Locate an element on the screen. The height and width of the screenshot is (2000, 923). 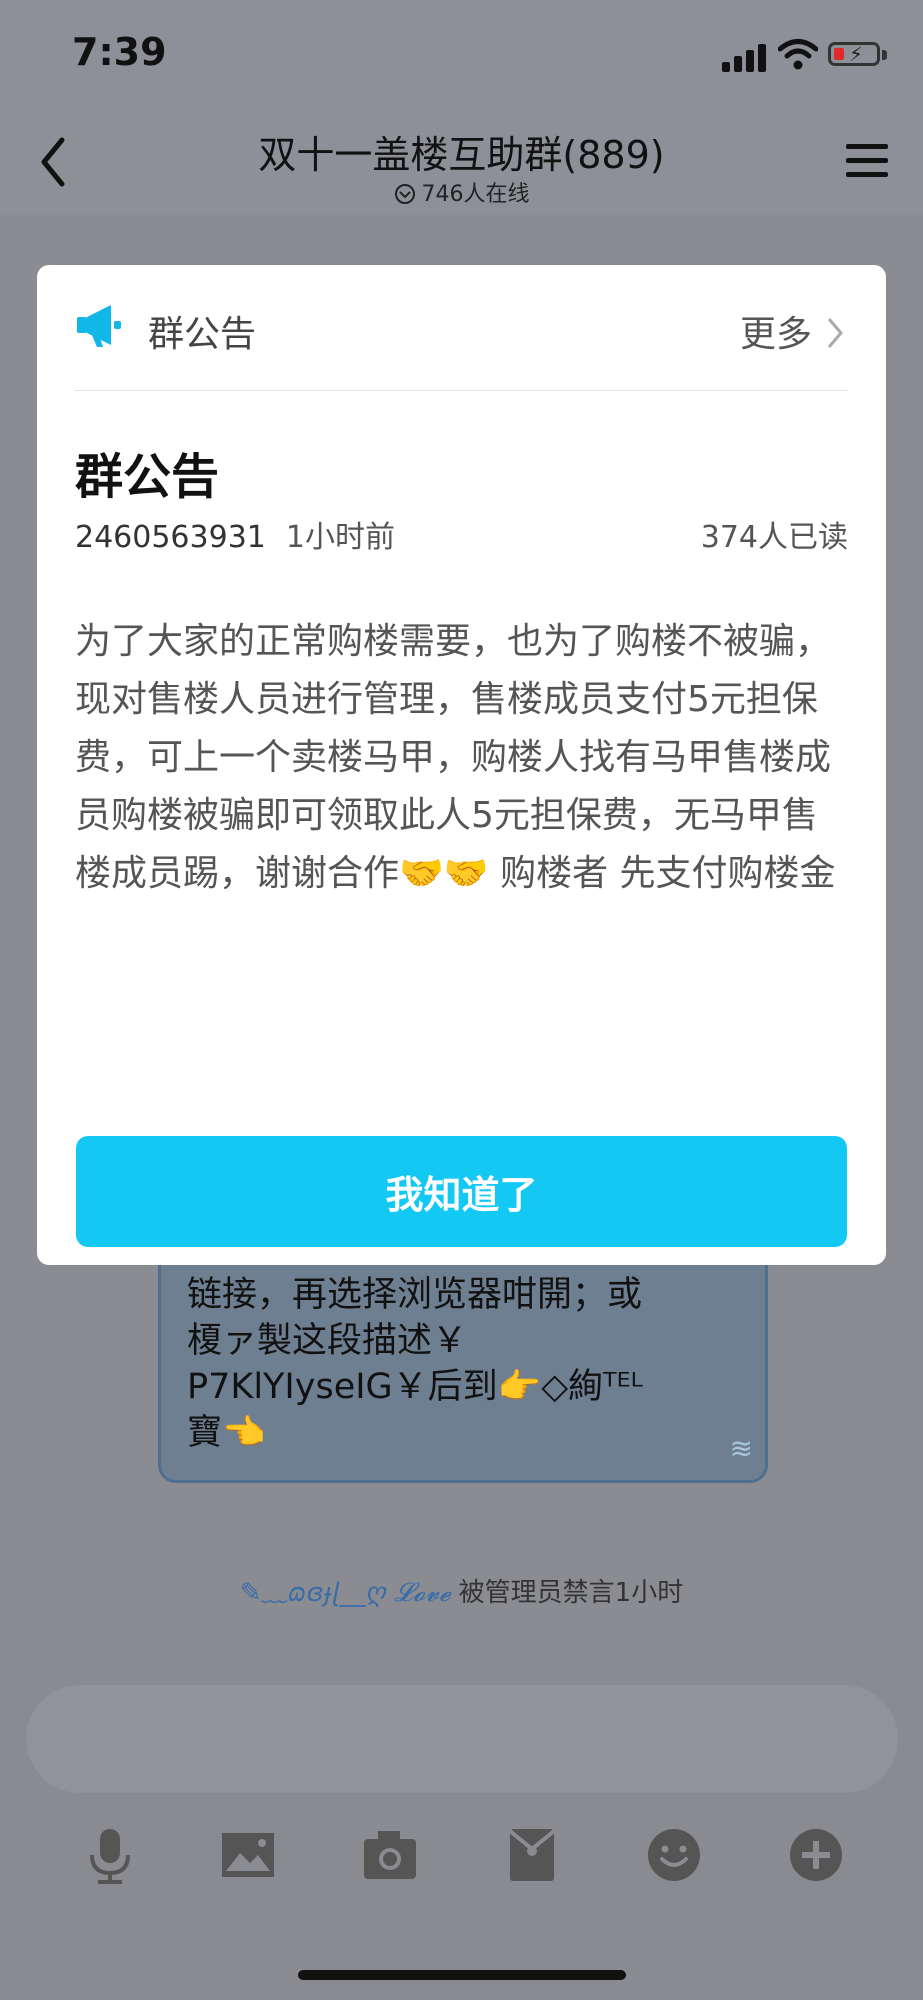
chat-header: 双十一盖楼互助群(889) 746人在线 is located at coordinates (461, 162).